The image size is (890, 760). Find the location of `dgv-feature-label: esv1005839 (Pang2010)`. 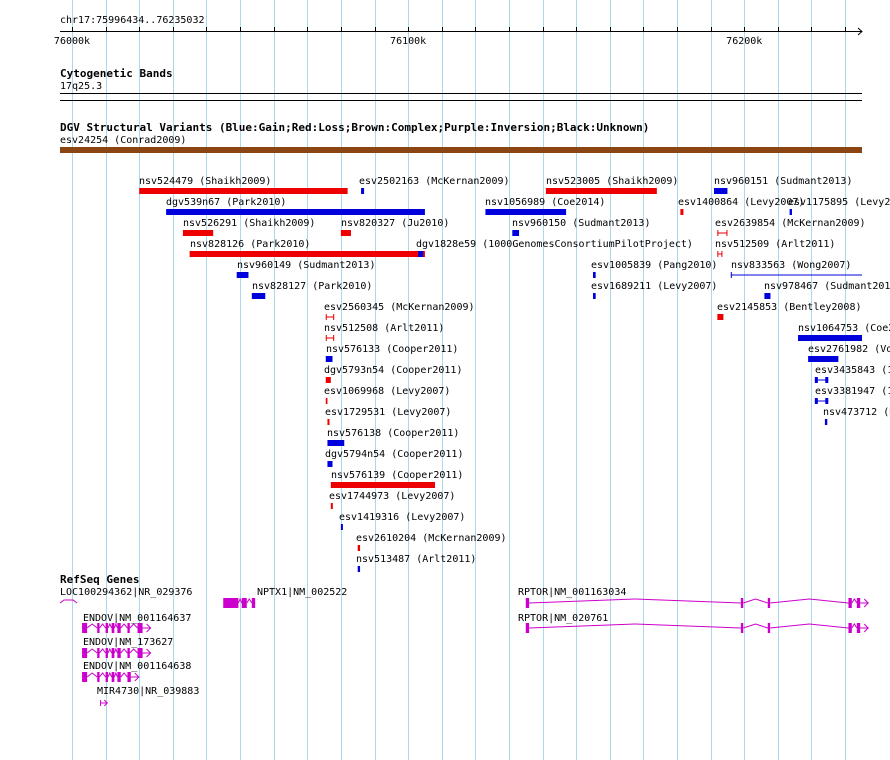

dgv-feature-label: esv1005839 (Pang2010) is located at coordinates (654, 265).